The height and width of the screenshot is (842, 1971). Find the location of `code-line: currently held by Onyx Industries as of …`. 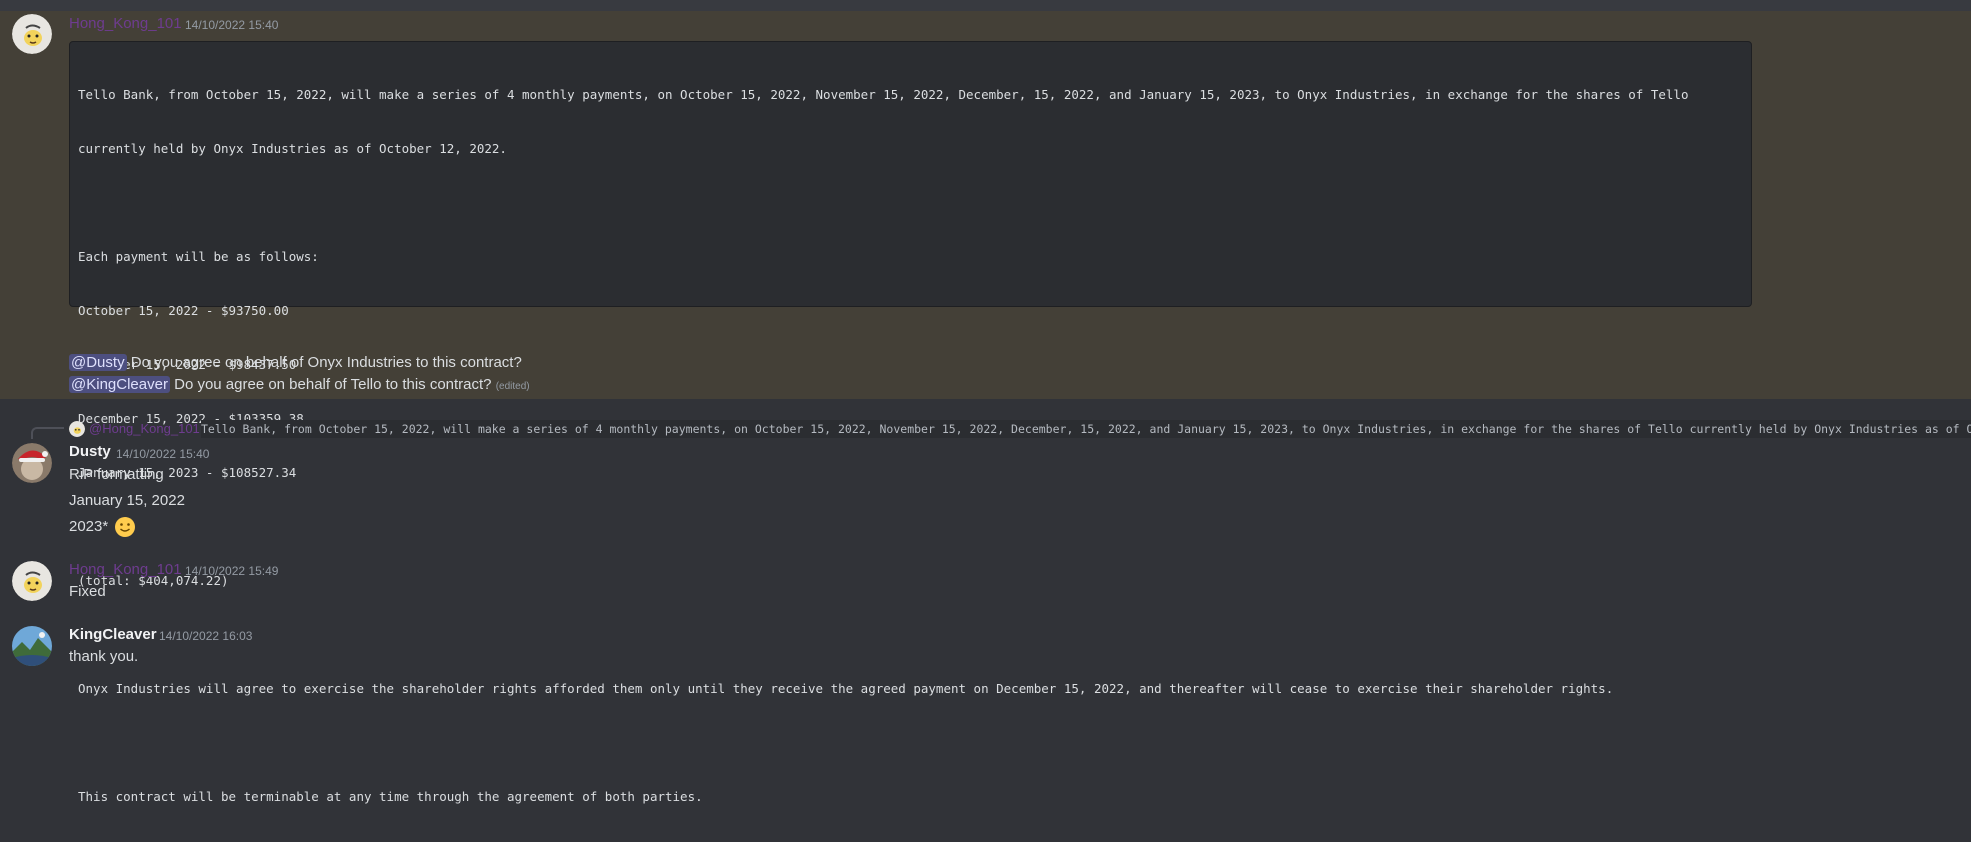

code-line: currently held by Onyx Industries as of … is located at coordinates (292, 148).